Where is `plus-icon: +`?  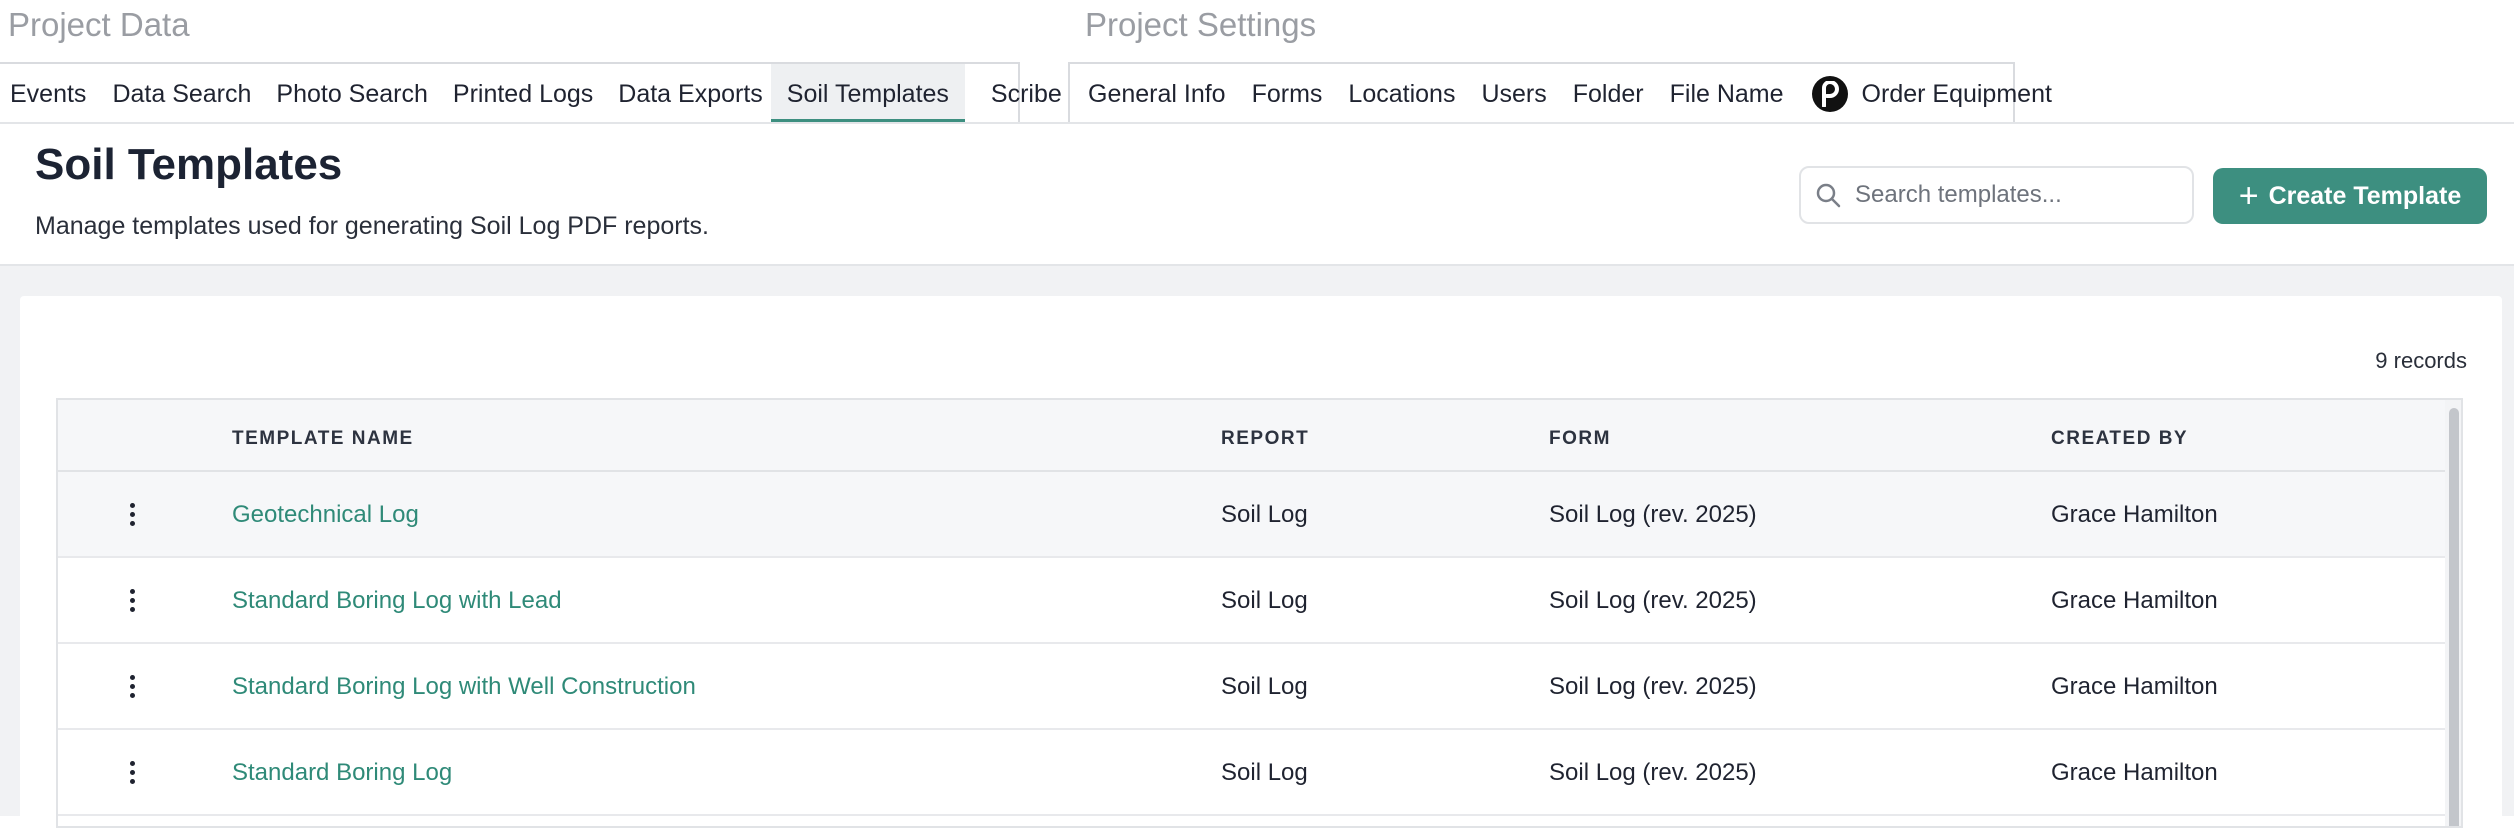 plus-icon: + is located at coordinates (2248, 196).